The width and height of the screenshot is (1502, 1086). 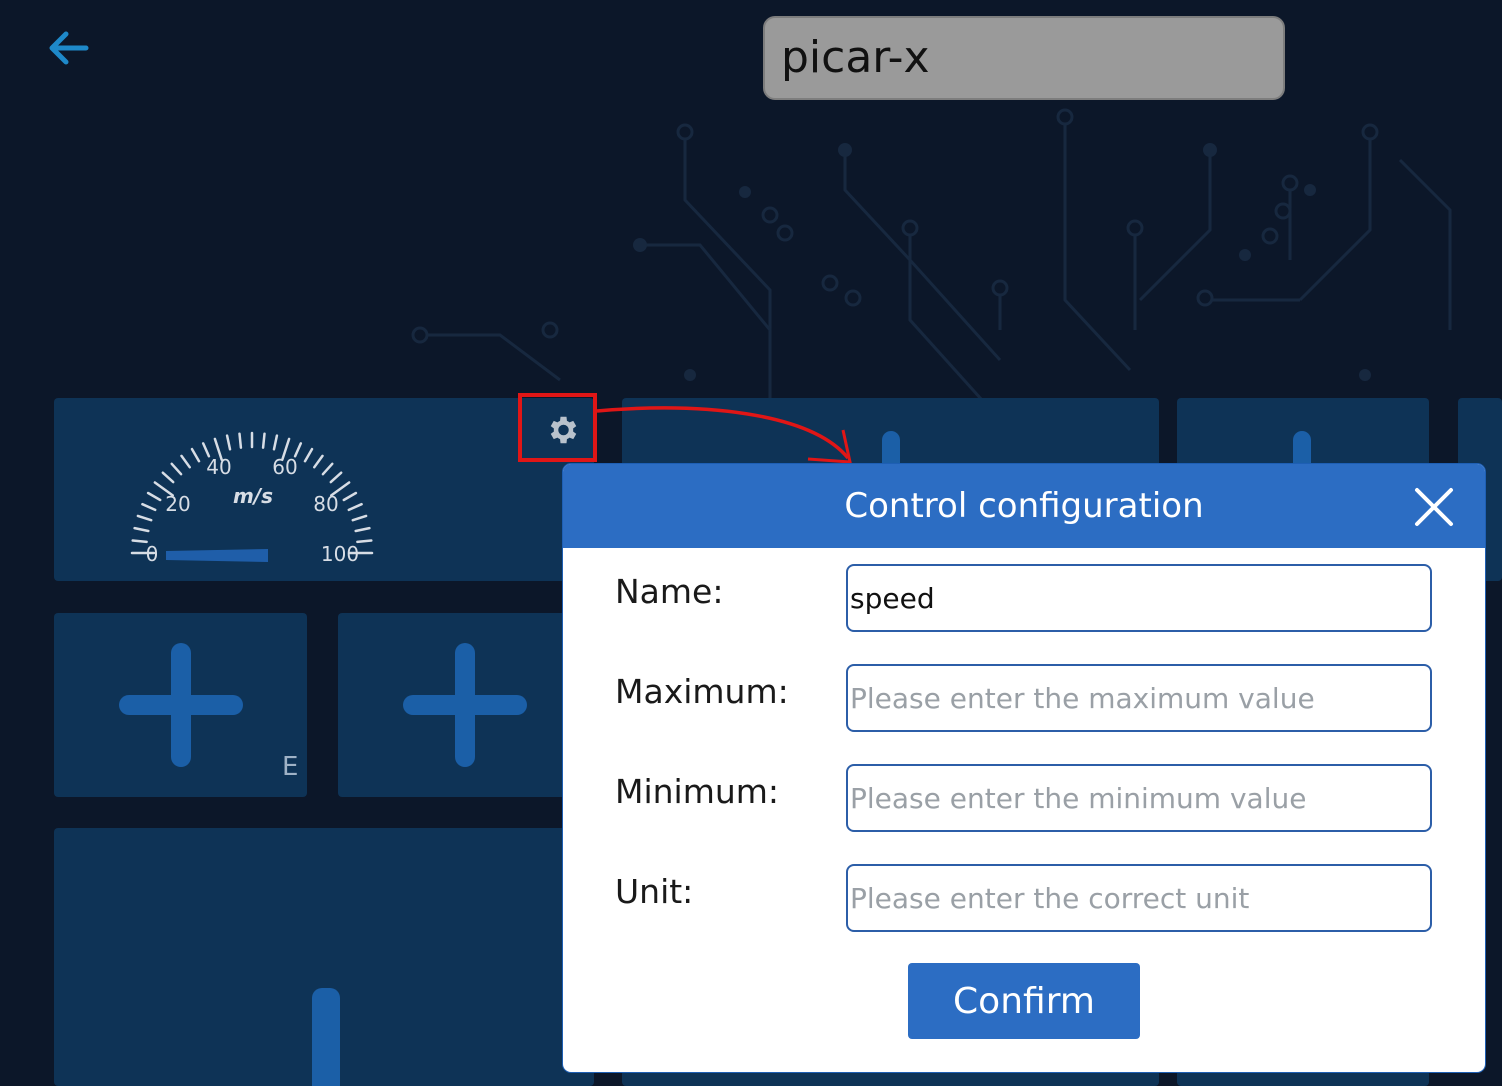 What do you see at coordinates (563, 430) in the screenshot?
I see `gear-icon` at bounding box center [563, 430].